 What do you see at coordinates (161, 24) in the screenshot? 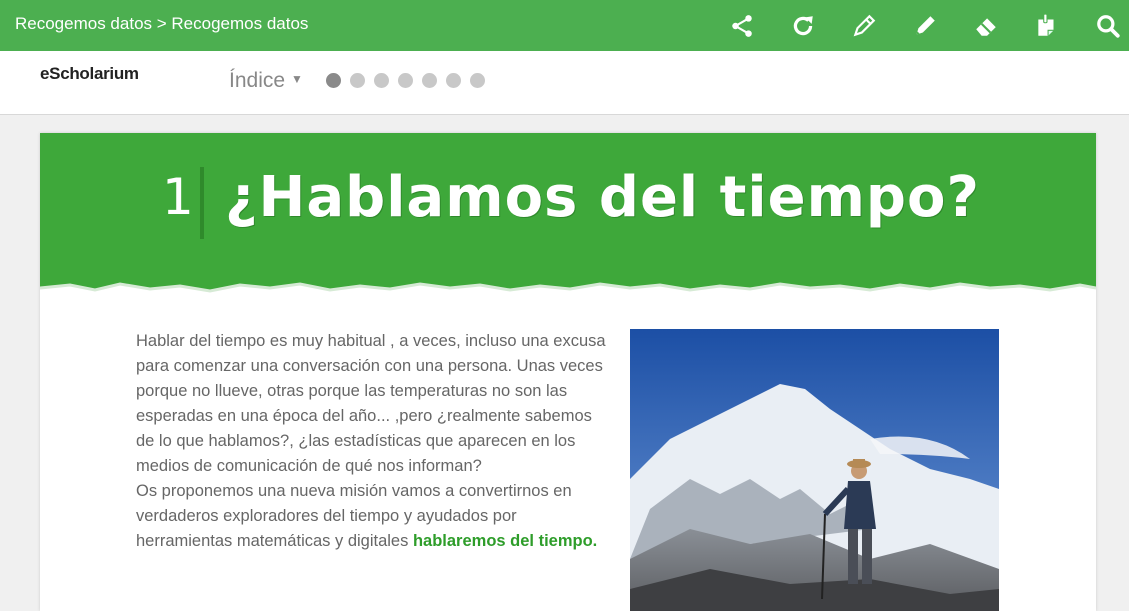
I see `breadcrumb: Recogemos datos > Recogemos datos` at bounding box center [161, 24].